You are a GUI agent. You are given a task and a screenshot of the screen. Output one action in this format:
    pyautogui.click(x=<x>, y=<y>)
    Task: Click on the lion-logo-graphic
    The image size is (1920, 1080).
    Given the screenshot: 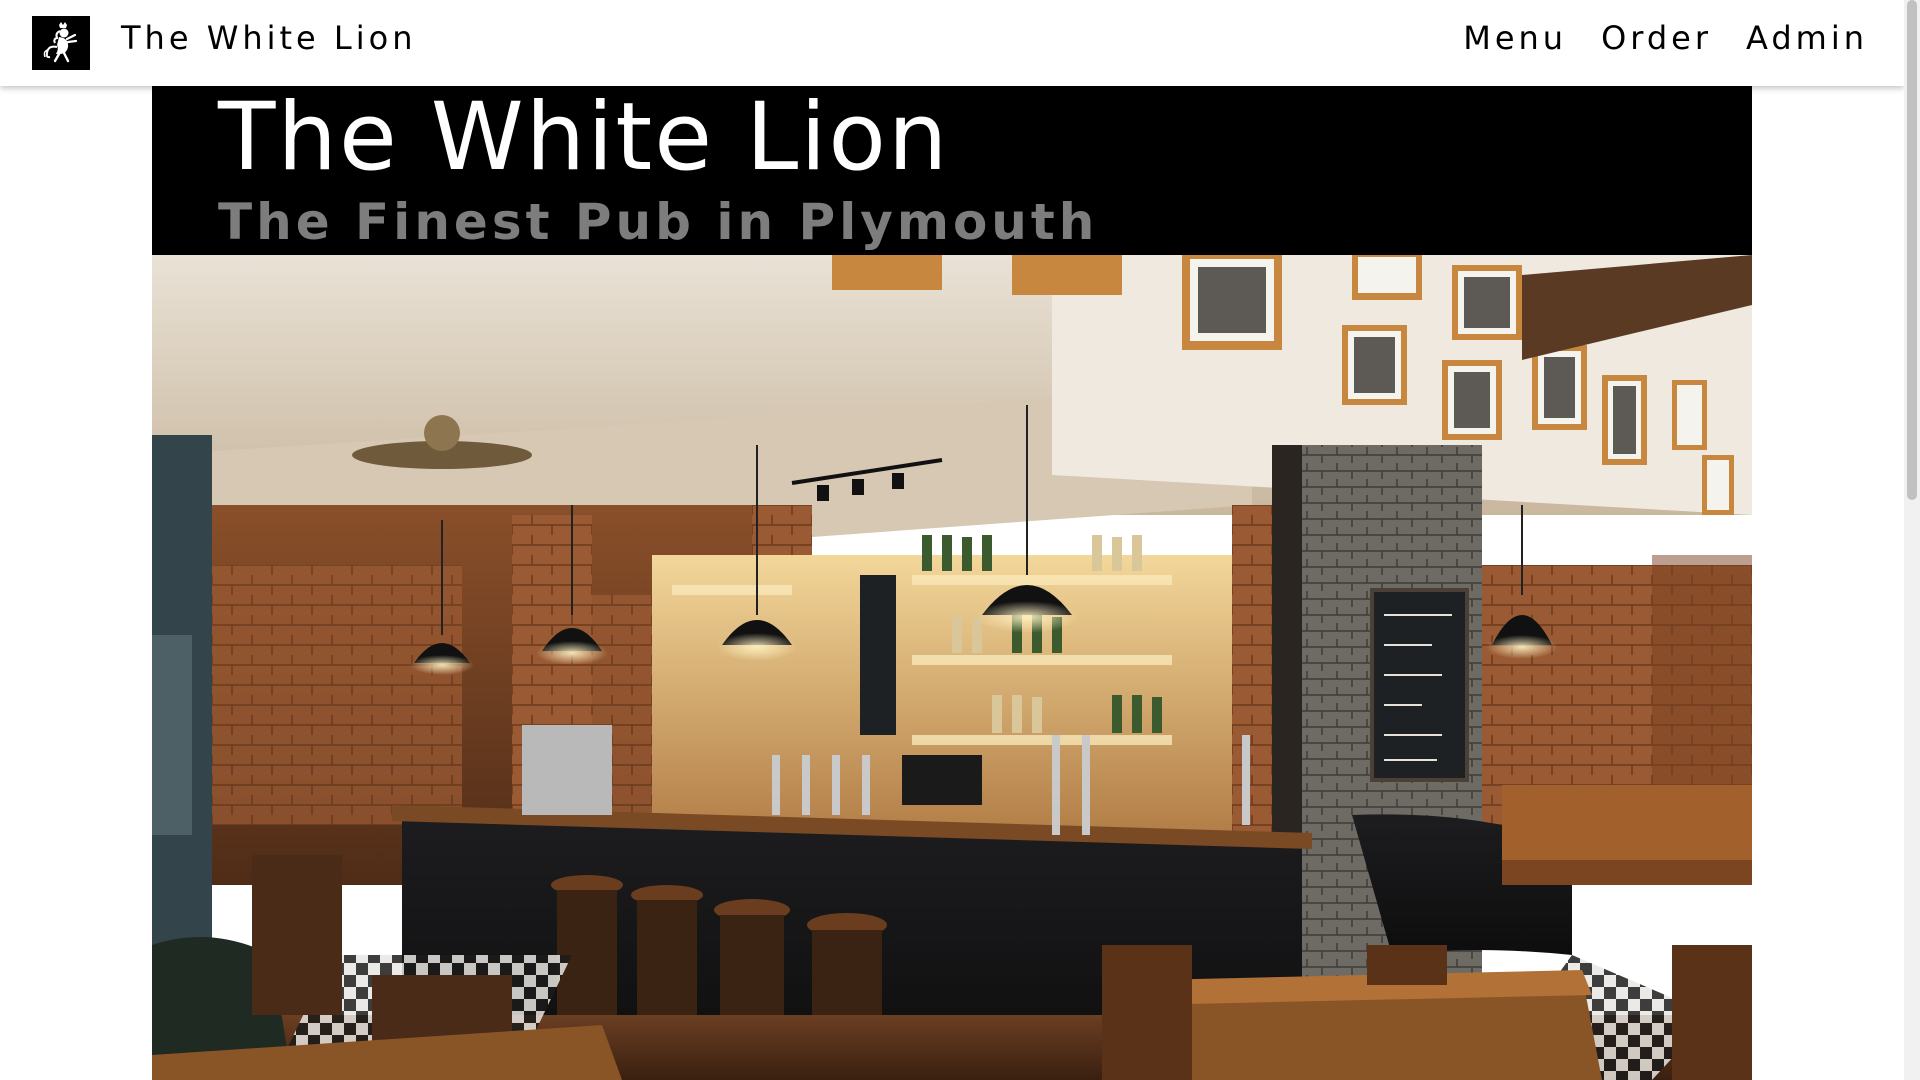 What is the action you would take?
    pyautogui.click(x=60, y=42)
    